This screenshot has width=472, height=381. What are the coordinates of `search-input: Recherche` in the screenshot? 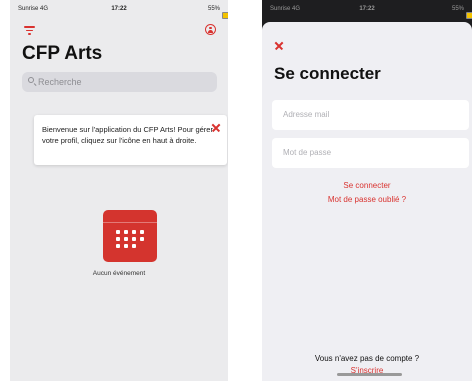 It's located at (119, 82).